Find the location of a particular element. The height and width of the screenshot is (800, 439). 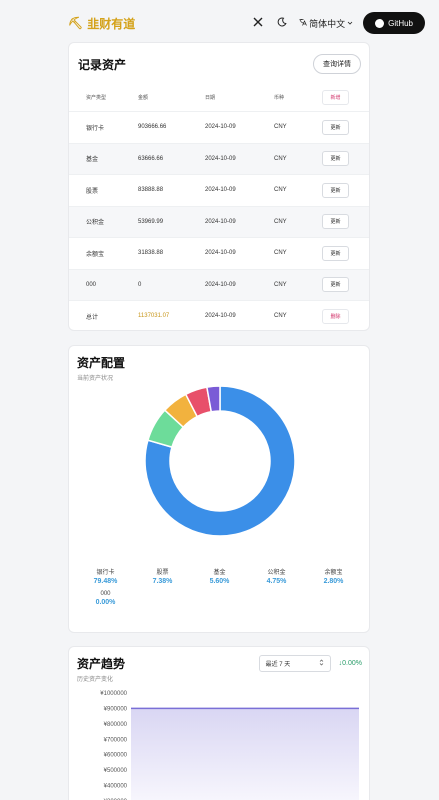

legend-name: 余额宝 is located at coordinates (333, 573).